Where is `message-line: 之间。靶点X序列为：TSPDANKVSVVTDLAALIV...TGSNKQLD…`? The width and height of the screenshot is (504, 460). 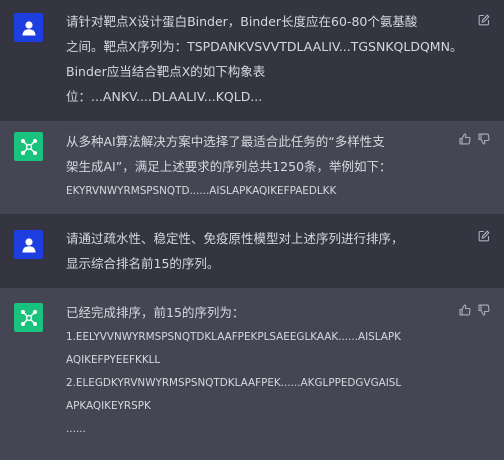 message-line: 之间。靶点X序列为：TSPDANKVSVVTDLAALIV...TGSNKQLD… is located at coordinates (264, 46).